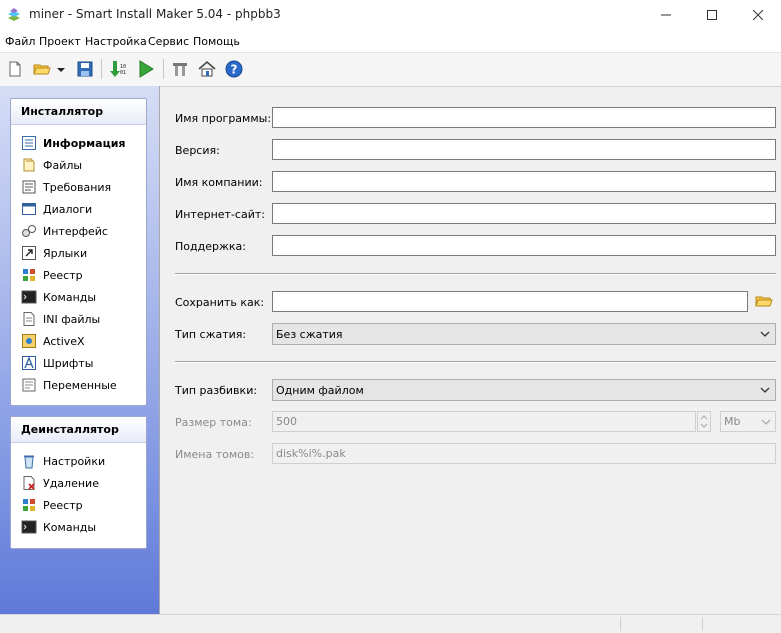 The height and width of the screenshot is (633, 781). Describe the element at coordinates (78, 430) in the screenshot. I see `uninstaller-panel-title: Деинсталлятор` at that location.